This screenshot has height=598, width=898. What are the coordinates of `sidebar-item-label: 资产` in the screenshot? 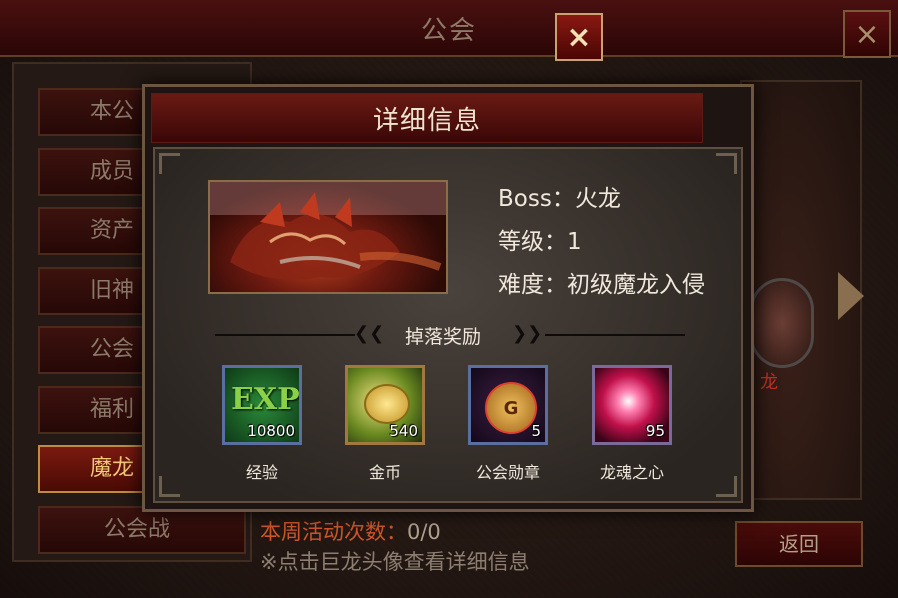 It's located at (112, 230).